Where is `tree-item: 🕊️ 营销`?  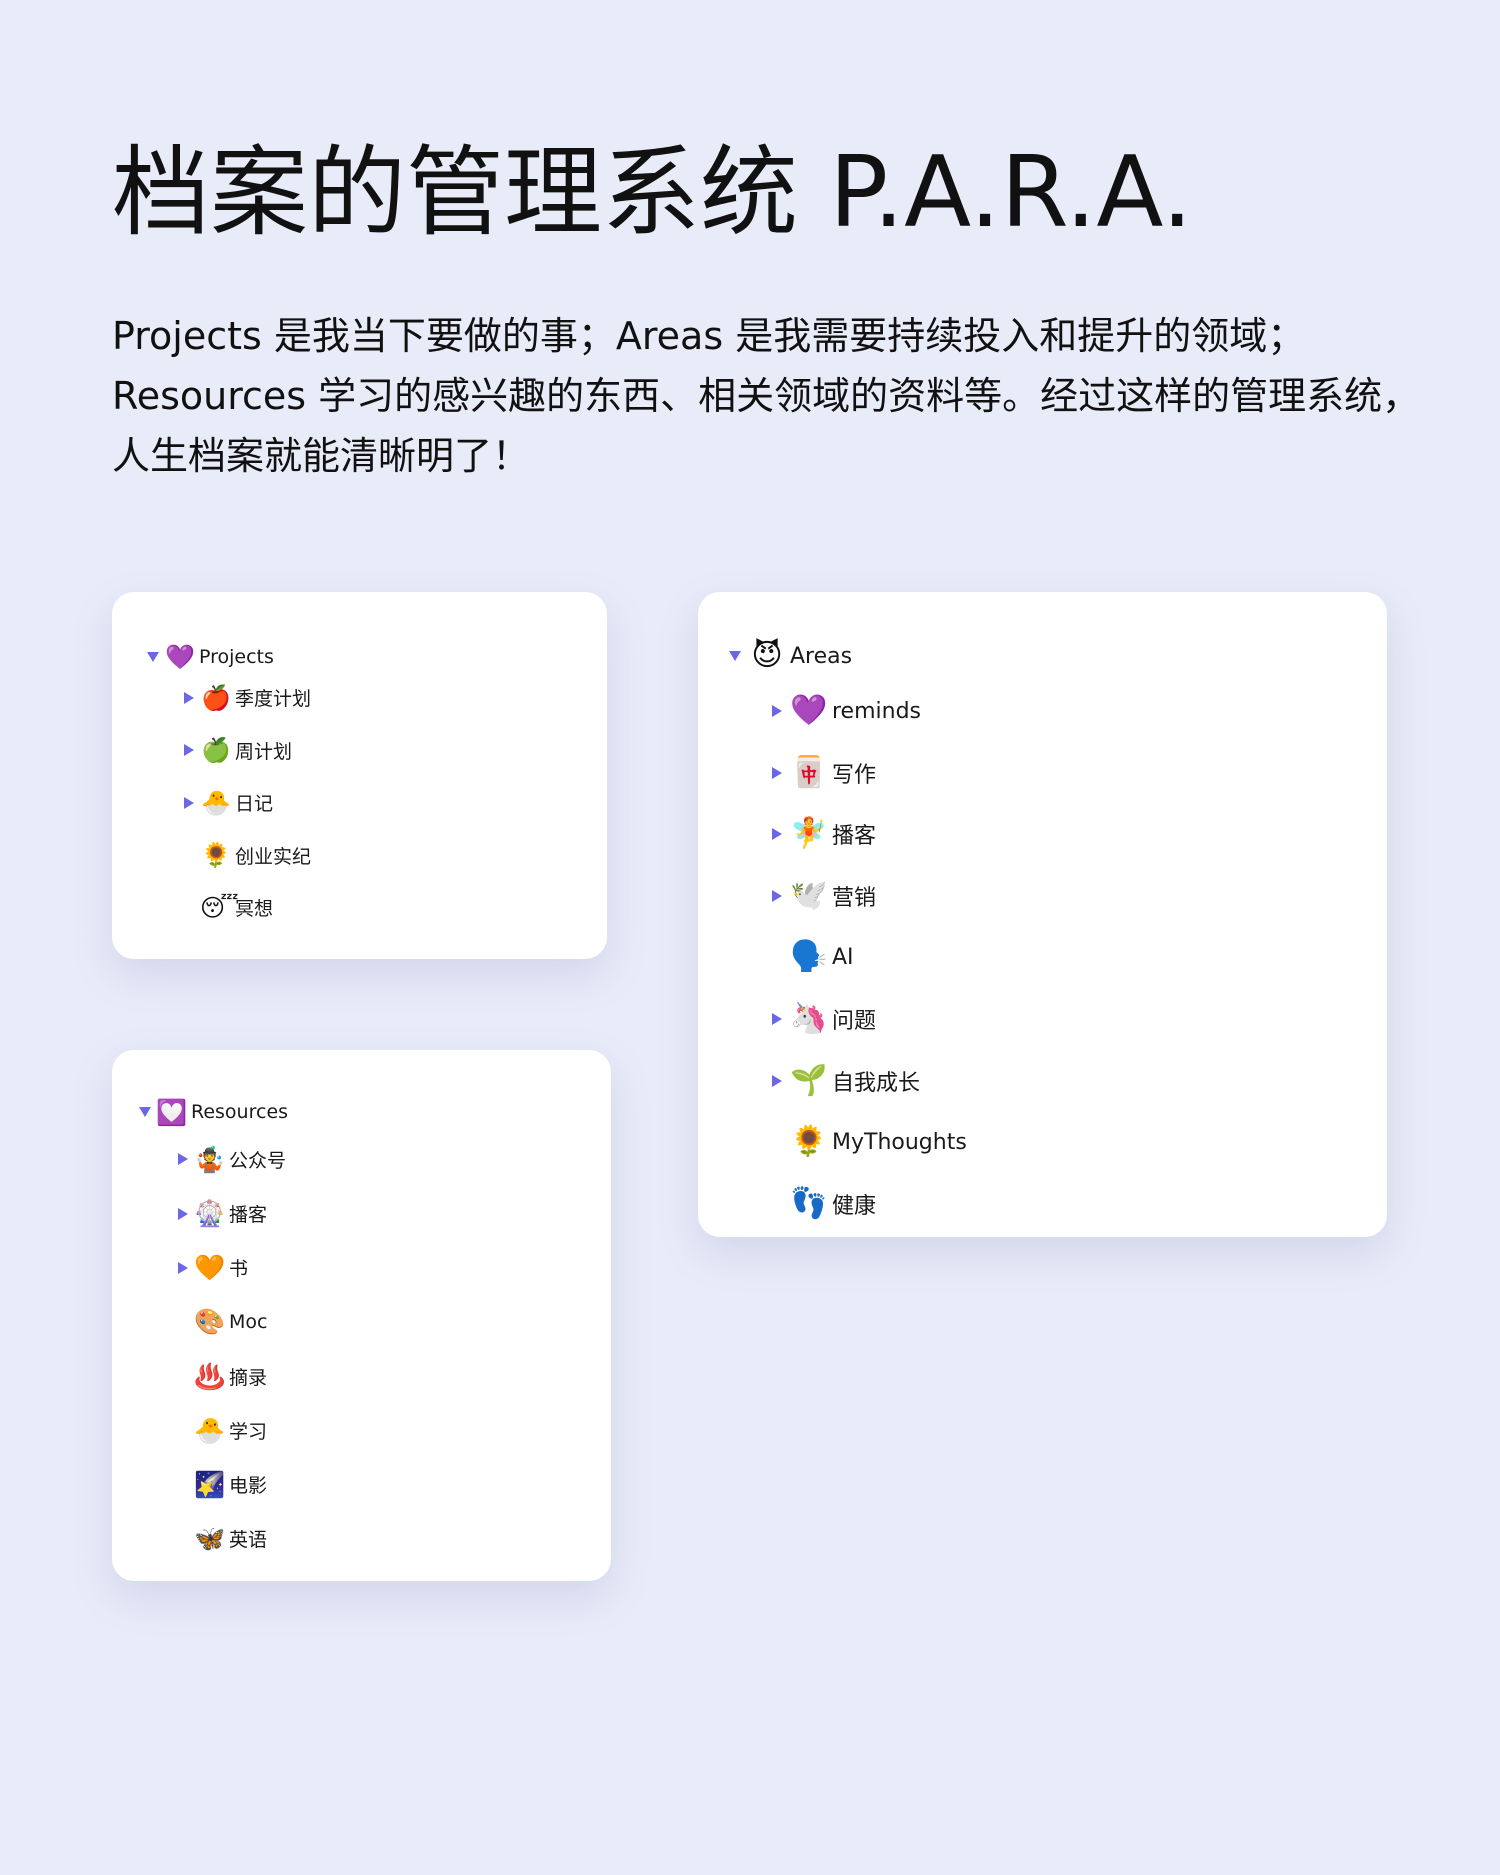 tree-item: 🕊️ 营销 is located at coordinates (820, 896).